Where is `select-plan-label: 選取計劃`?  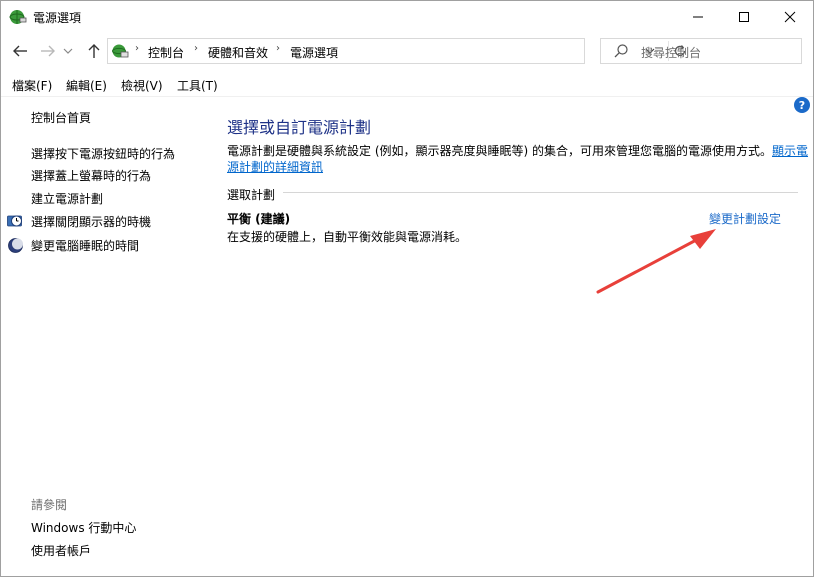
select-plan-label: 選取計劃 is located at coordinates (251, 195).